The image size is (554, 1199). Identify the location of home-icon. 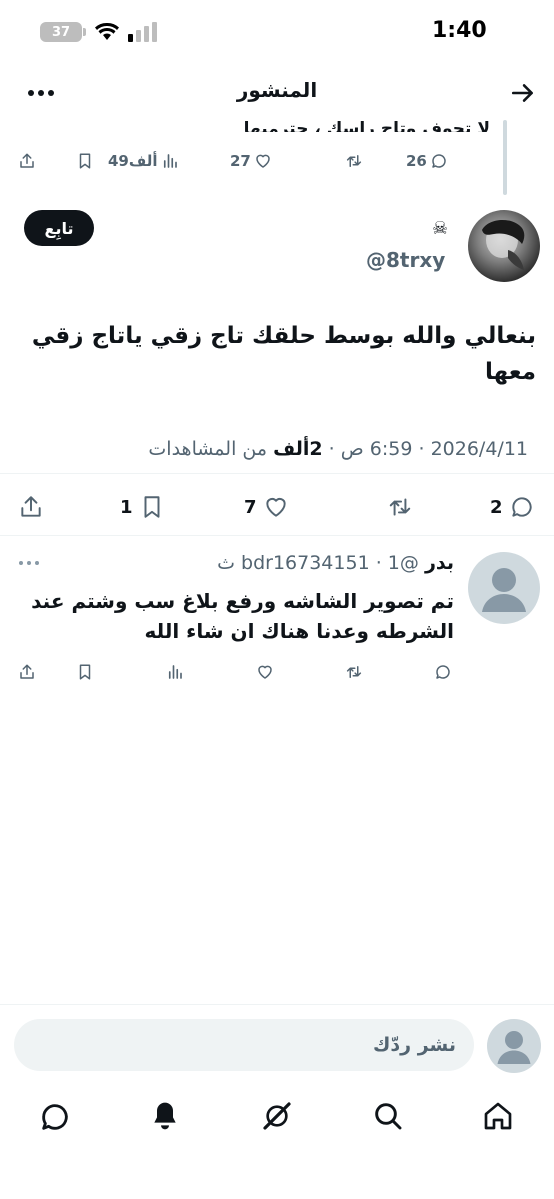
(498, 1116).